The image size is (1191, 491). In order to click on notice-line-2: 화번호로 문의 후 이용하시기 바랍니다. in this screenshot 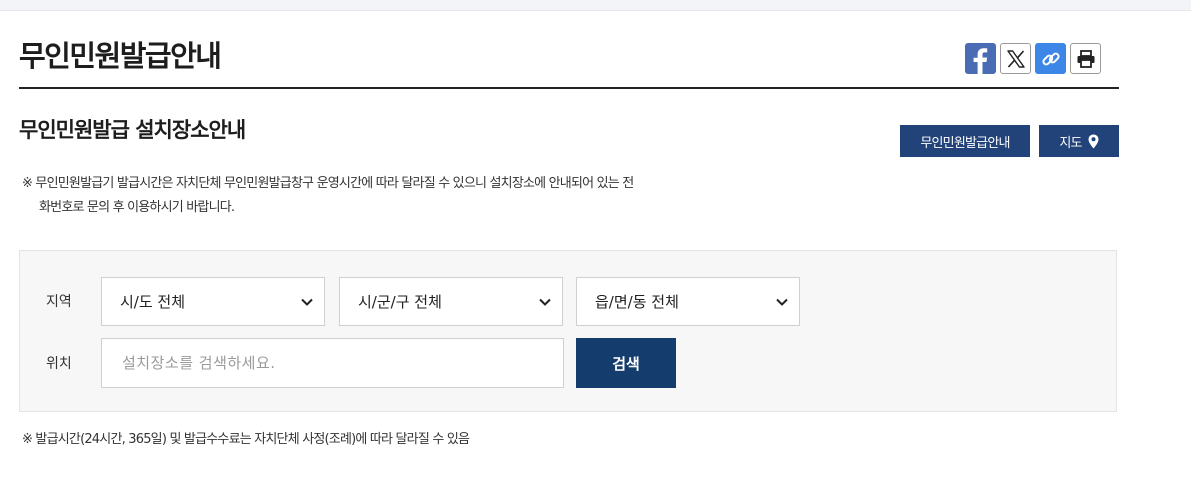, I will do `click(137, 207)`.